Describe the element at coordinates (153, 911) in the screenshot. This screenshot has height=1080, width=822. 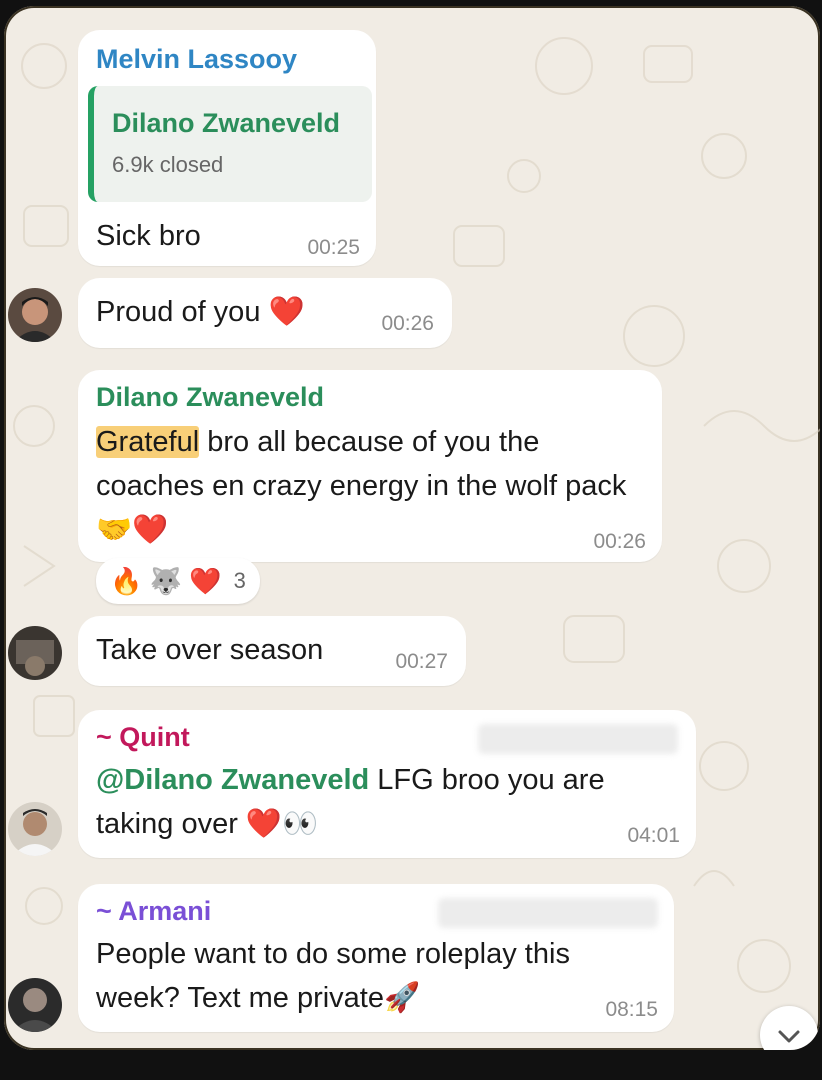
I see `sender-name: ~ Armani` at that location.